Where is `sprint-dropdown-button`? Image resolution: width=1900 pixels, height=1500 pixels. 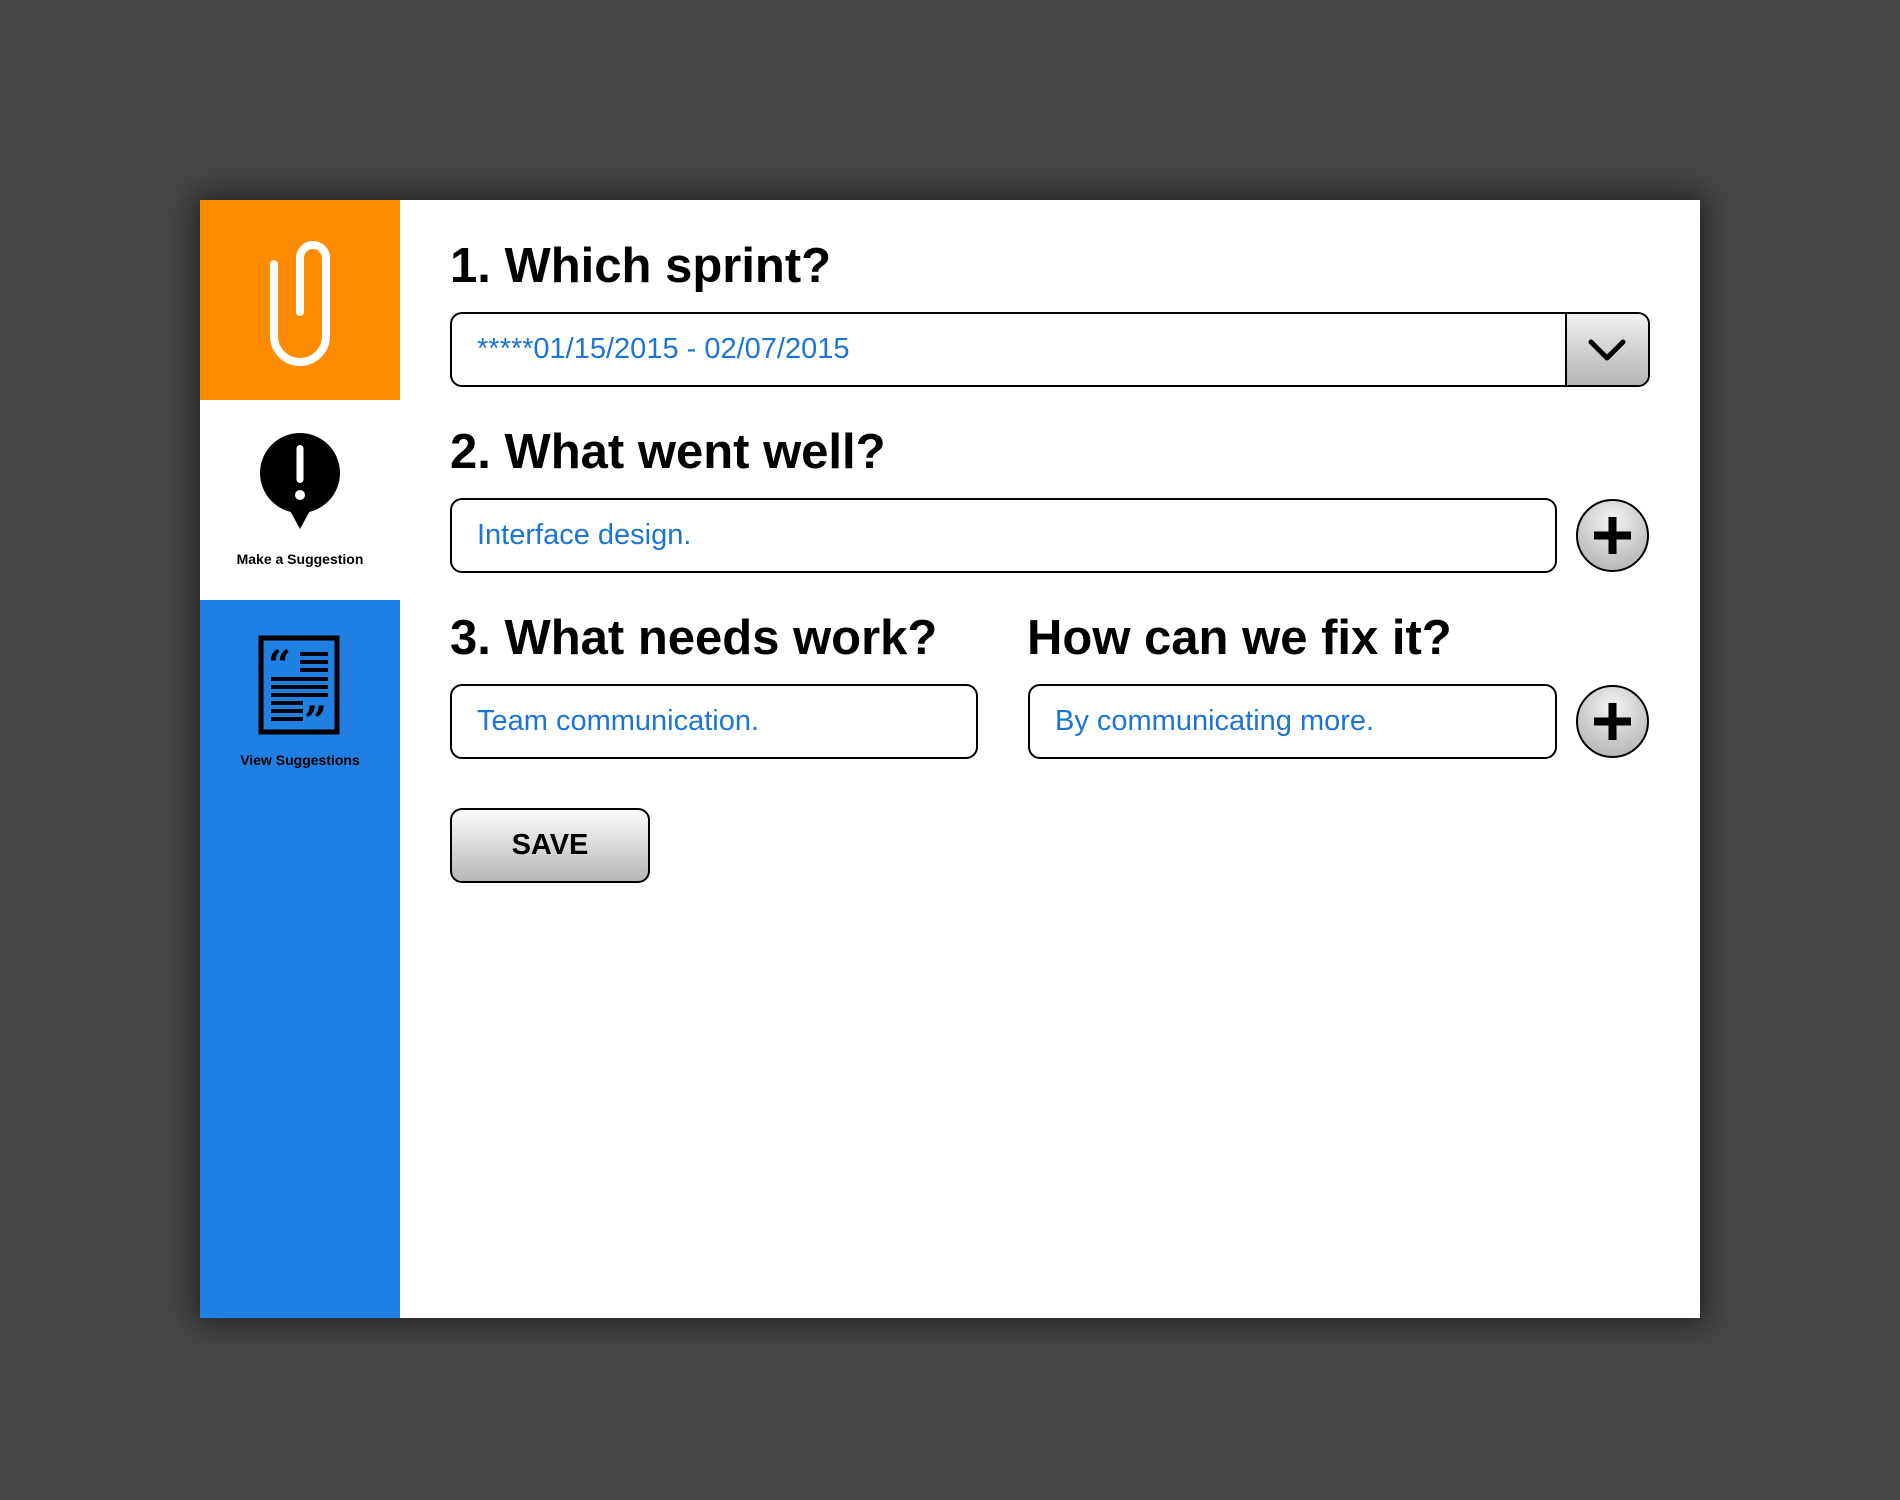
sprint-dropdown-button is located at coordinates (1606, 349).